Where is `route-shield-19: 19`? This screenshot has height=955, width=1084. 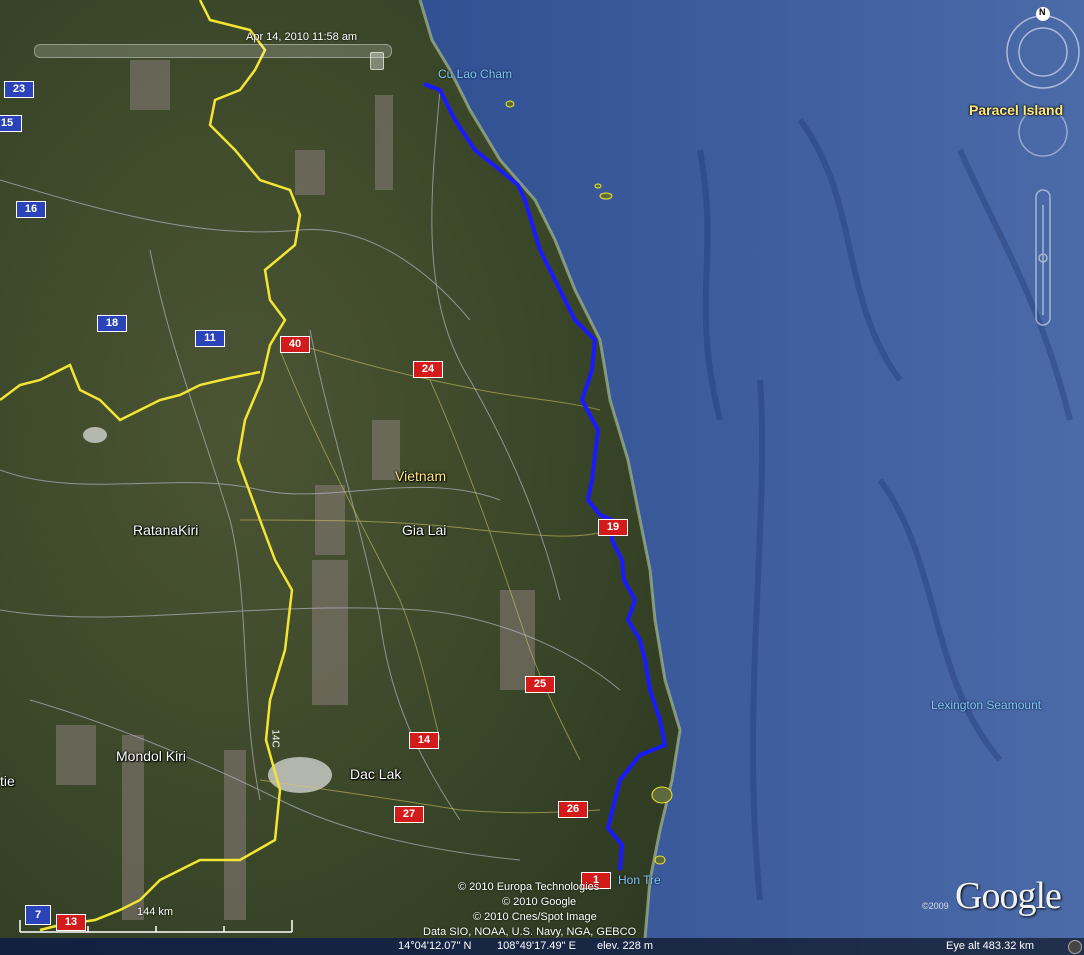
route-shield-19: 19 is located at coordinates (613, 527).